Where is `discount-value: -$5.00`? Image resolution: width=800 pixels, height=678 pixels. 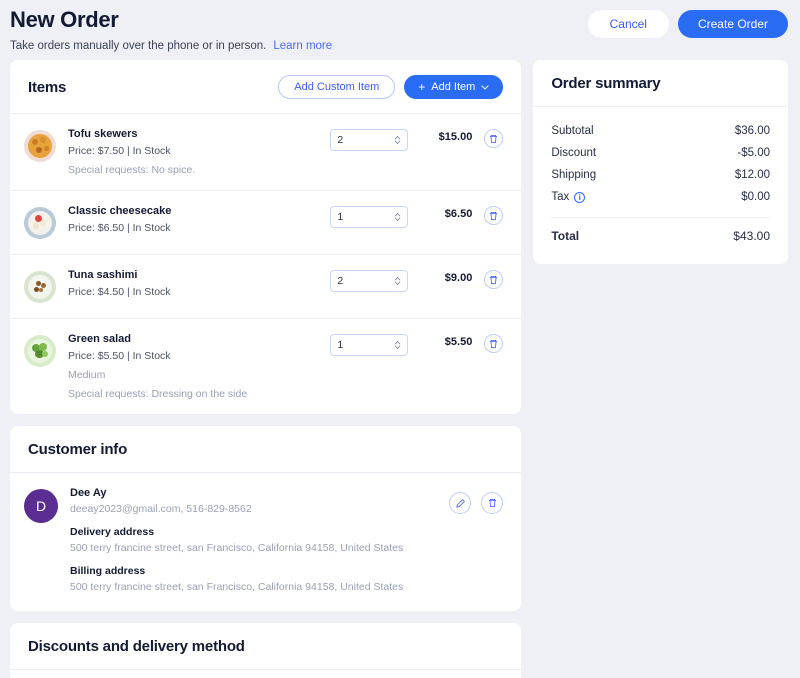
discount-value: -$5.00 is located at coordinates (753, 153).